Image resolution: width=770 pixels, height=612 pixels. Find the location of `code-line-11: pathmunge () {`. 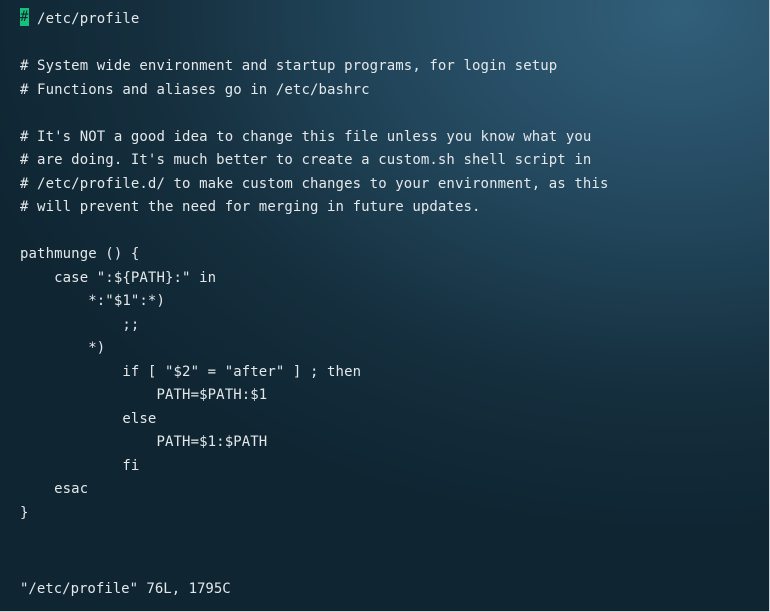

code-line-11: pathmunge () { is located at coordinates (80, 254).